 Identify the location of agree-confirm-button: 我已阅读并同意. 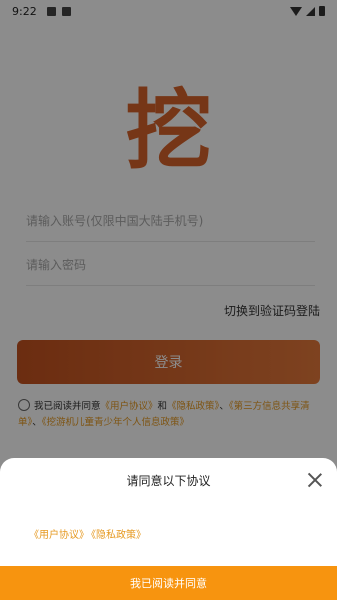
(168, 583).